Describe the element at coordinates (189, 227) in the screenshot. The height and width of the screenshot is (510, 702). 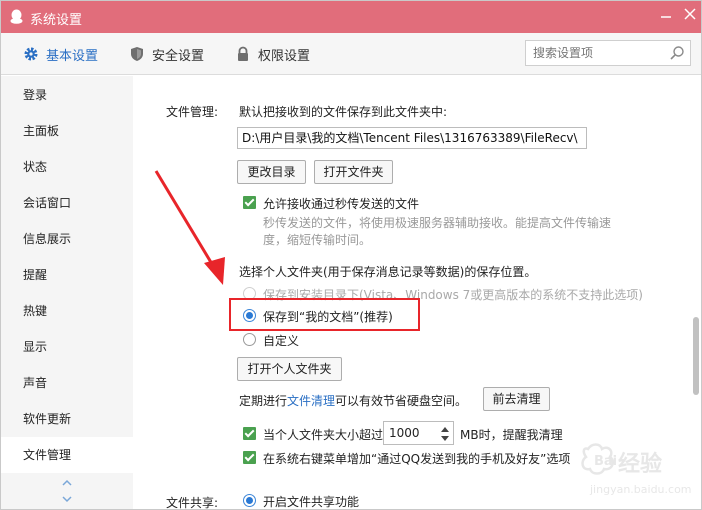
I see `annotation-arrow` at that location.